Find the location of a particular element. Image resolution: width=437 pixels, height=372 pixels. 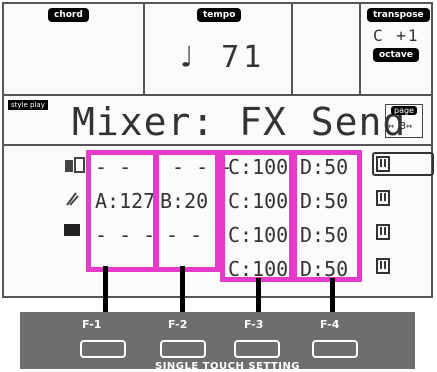

guitar-icon is located at coordinates (72, 199).